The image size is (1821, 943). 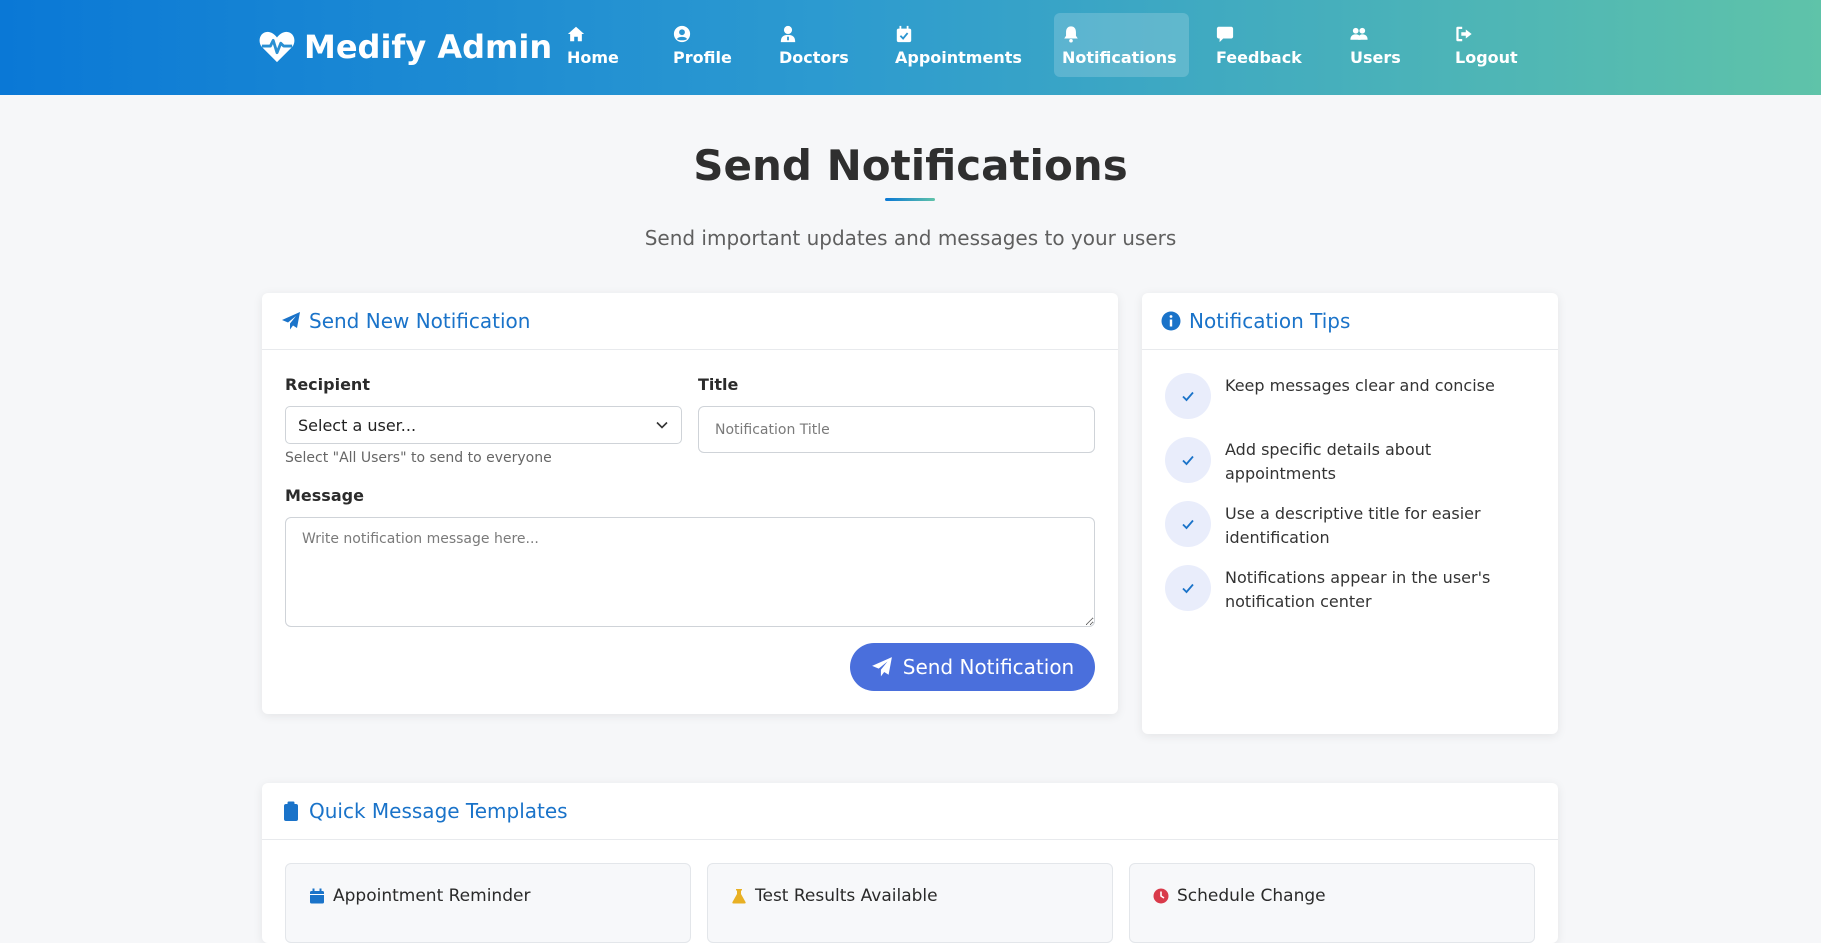 I want to click on message-textarea, so click(x=690, y=572).